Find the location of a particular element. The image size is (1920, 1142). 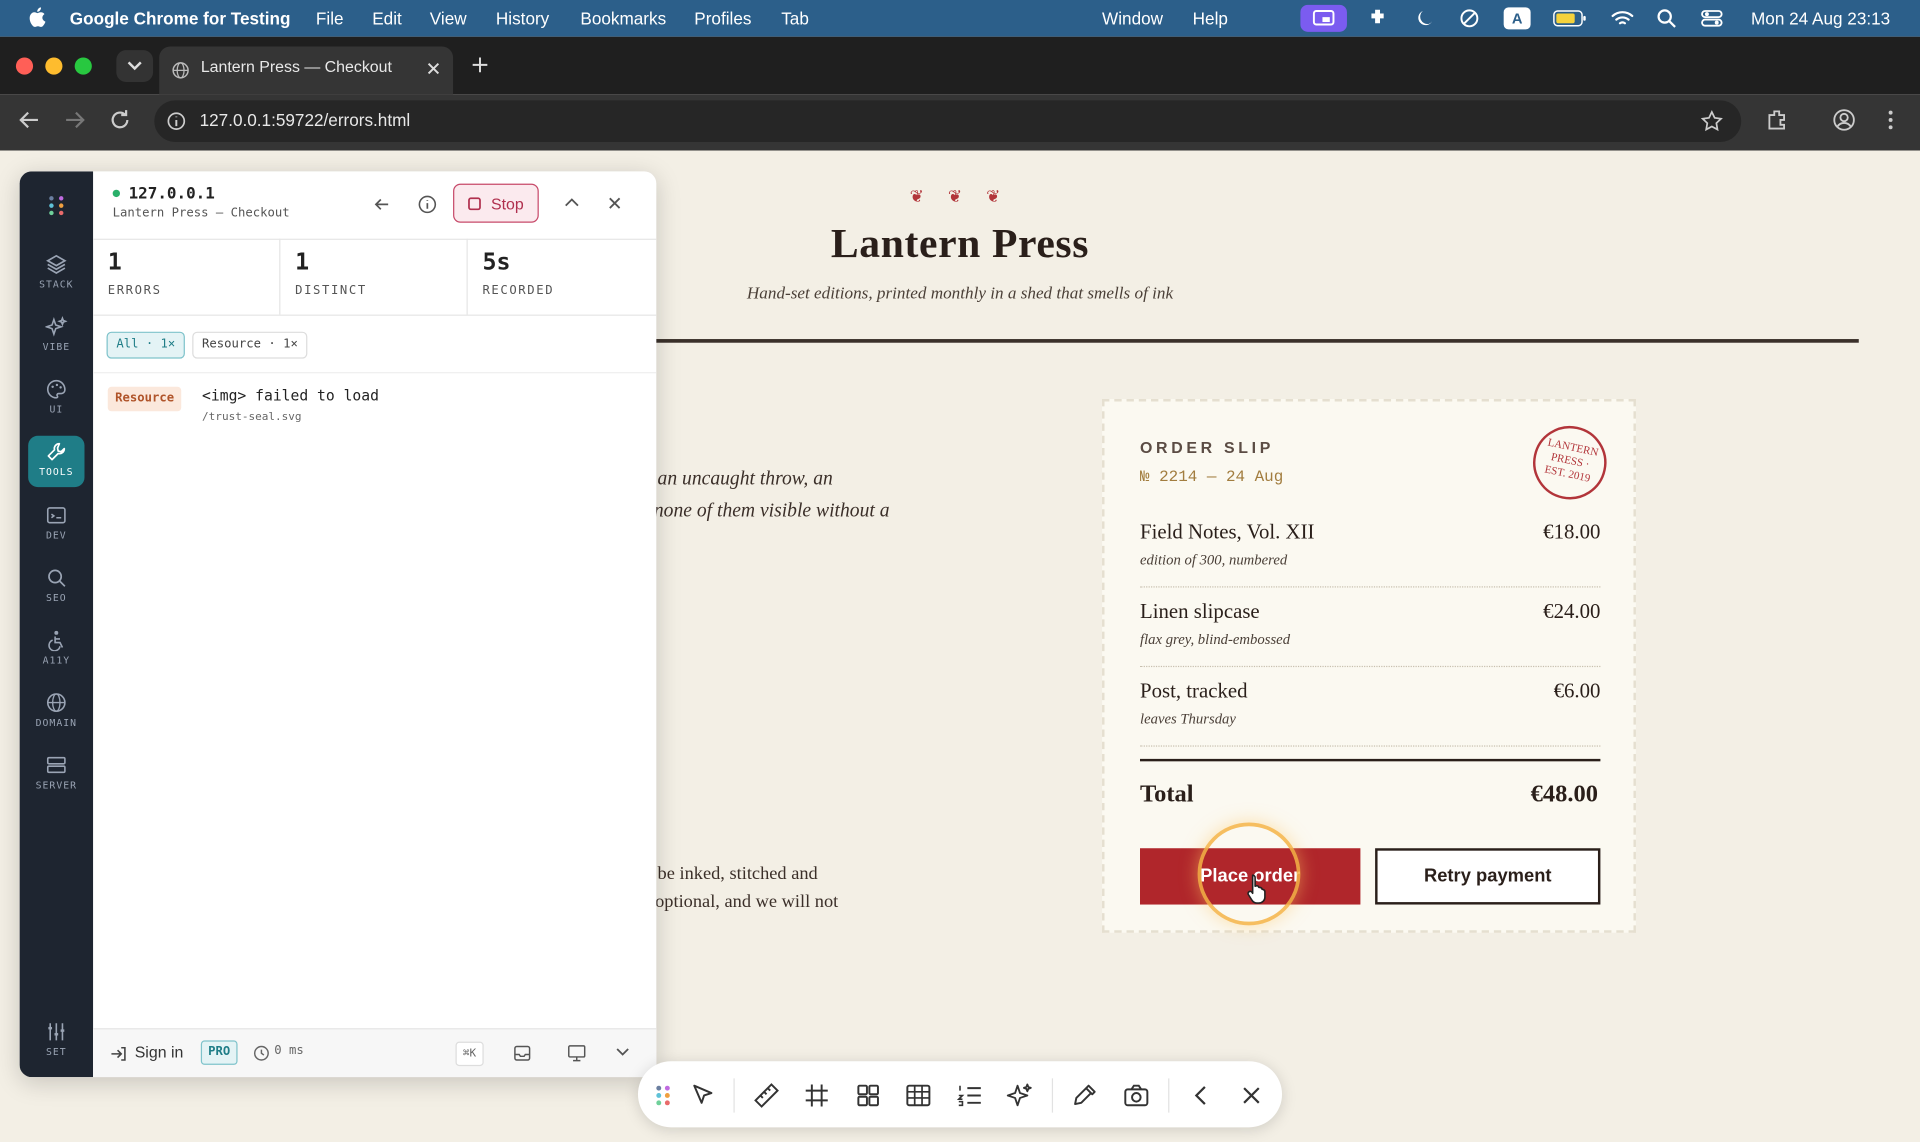

control-center-icon is located at coordinates (1712, 18).